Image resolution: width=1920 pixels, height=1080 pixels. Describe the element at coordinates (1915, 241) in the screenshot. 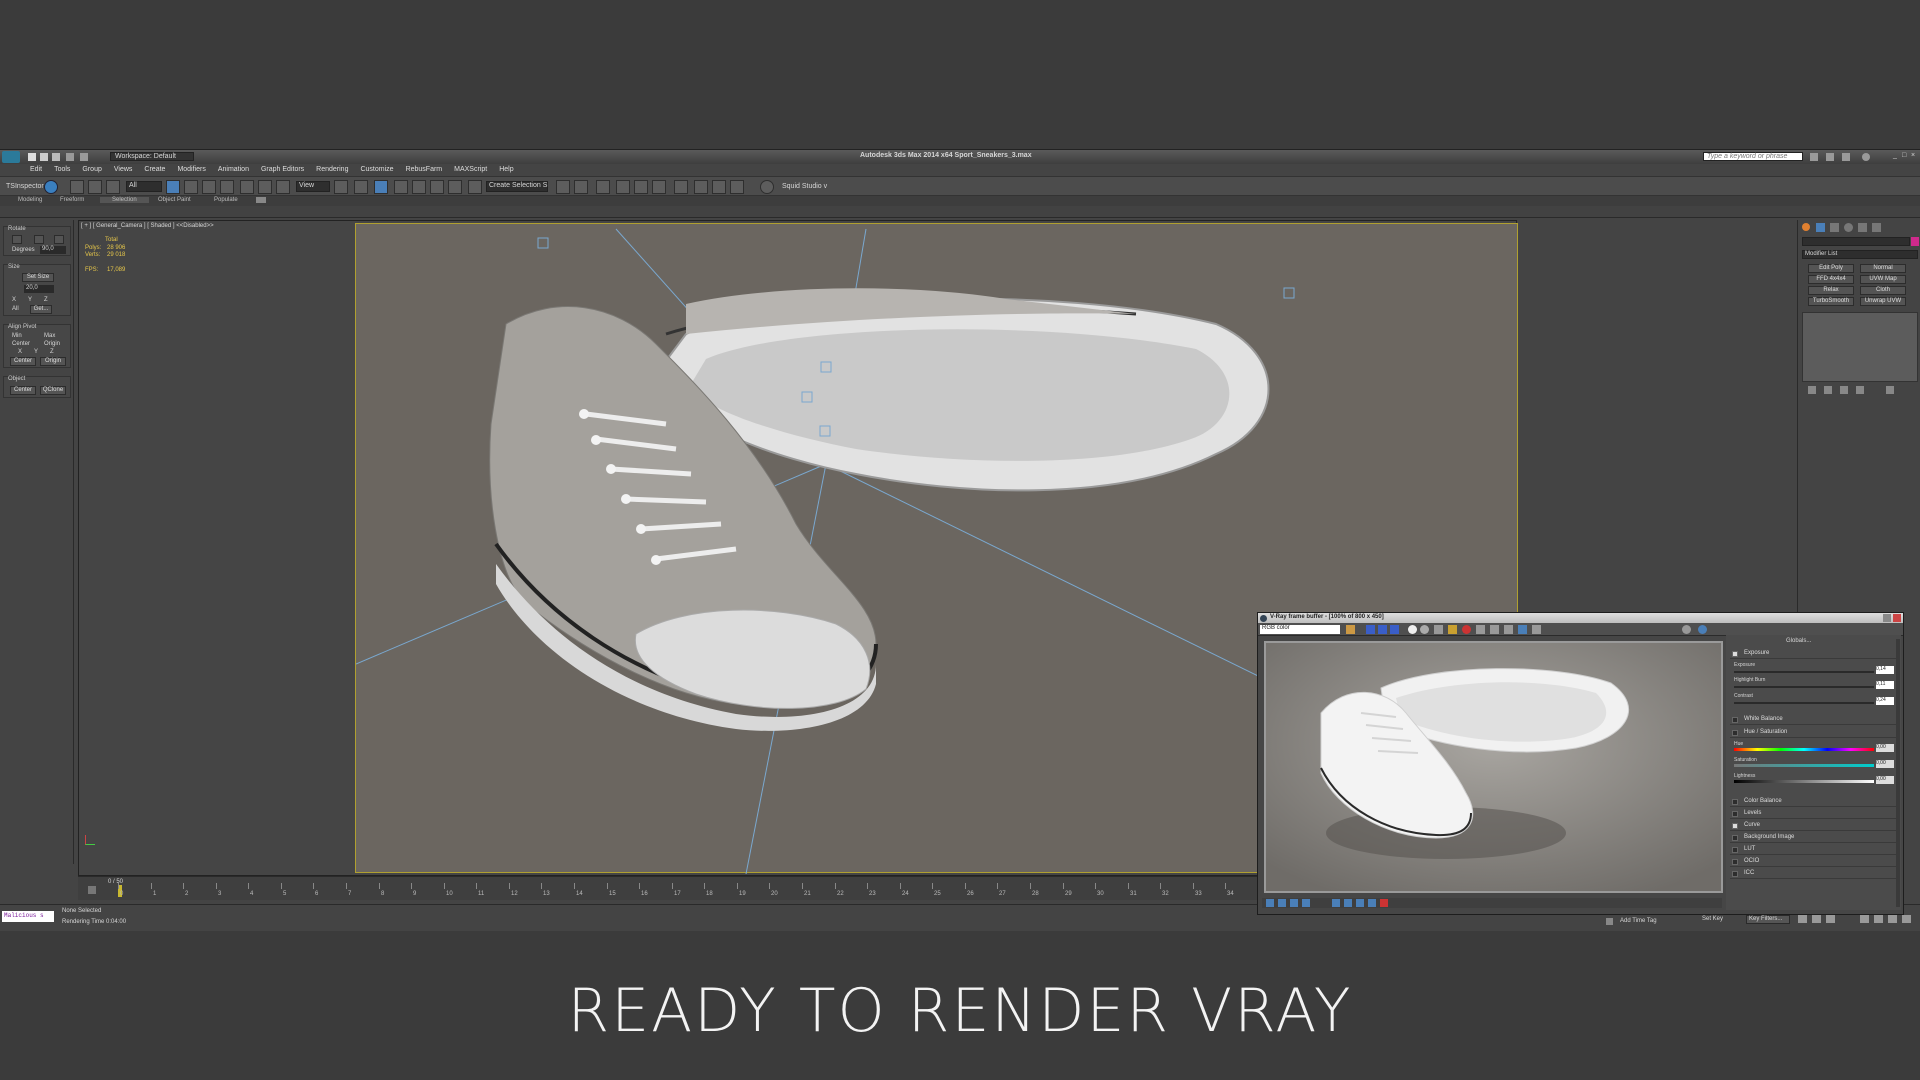

I see `object-color-swatch` at that location.